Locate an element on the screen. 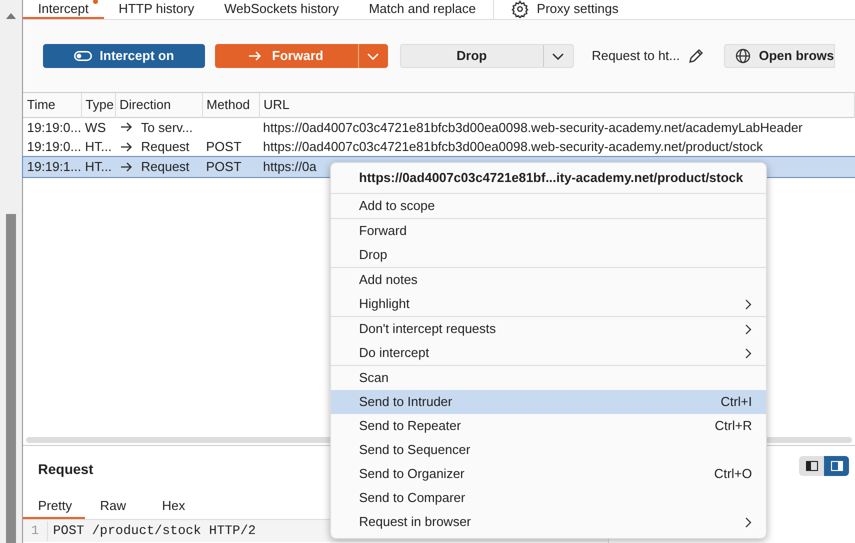 The width and height of the screenshot is (855, 543). code-line: POST /product/stock HTTP/2 is located at coordinates (154, 531).